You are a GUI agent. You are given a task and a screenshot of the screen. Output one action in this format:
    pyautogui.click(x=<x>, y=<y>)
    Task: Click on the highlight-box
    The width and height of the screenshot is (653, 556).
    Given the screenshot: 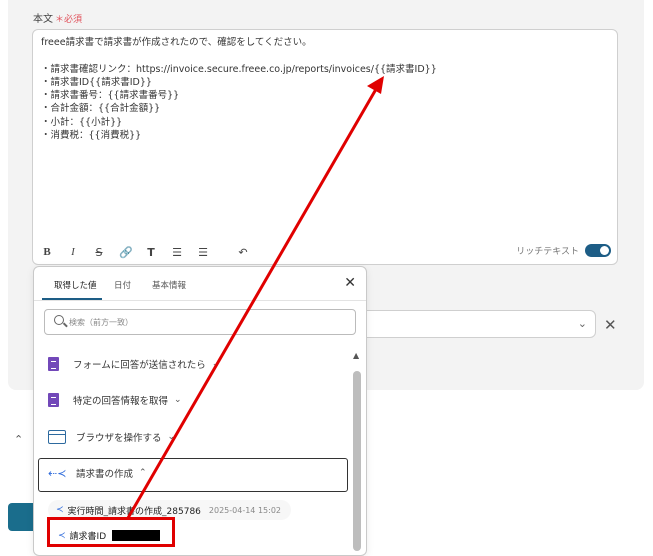 What is the action you would take?
    pyautogui.click(x=111, y=532)
    